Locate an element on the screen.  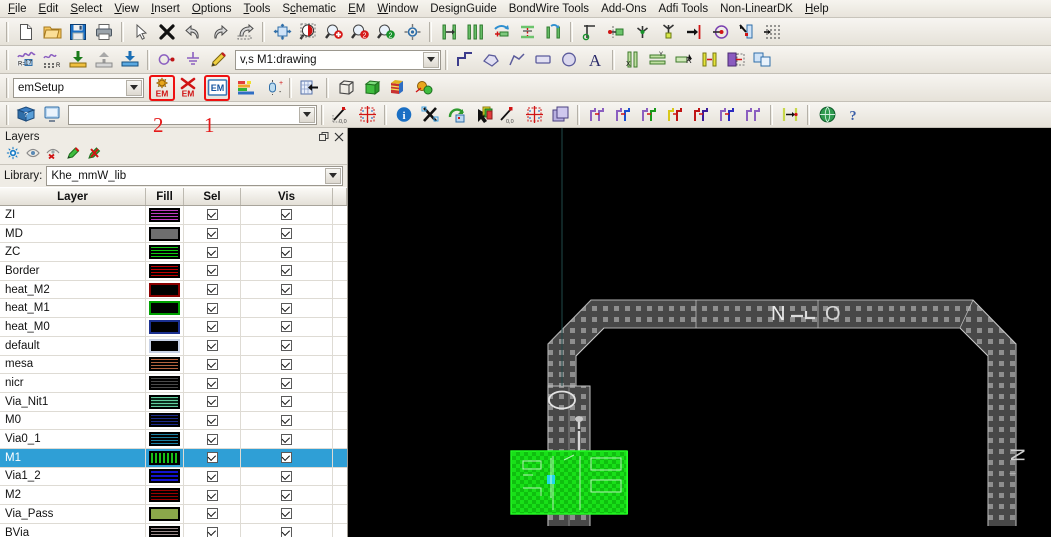
em-setup-icon: EM is located at coordinates (162, 87).